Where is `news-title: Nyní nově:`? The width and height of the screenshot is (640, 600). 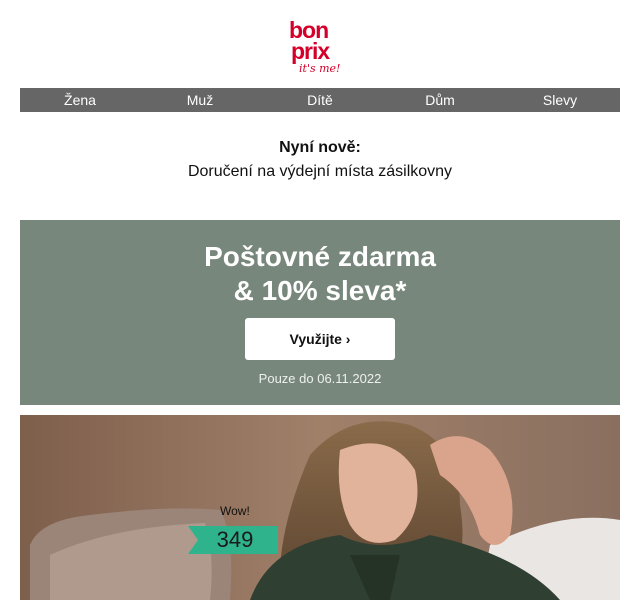
news-title: Nyní nově: is located at coordinates (320, 147).